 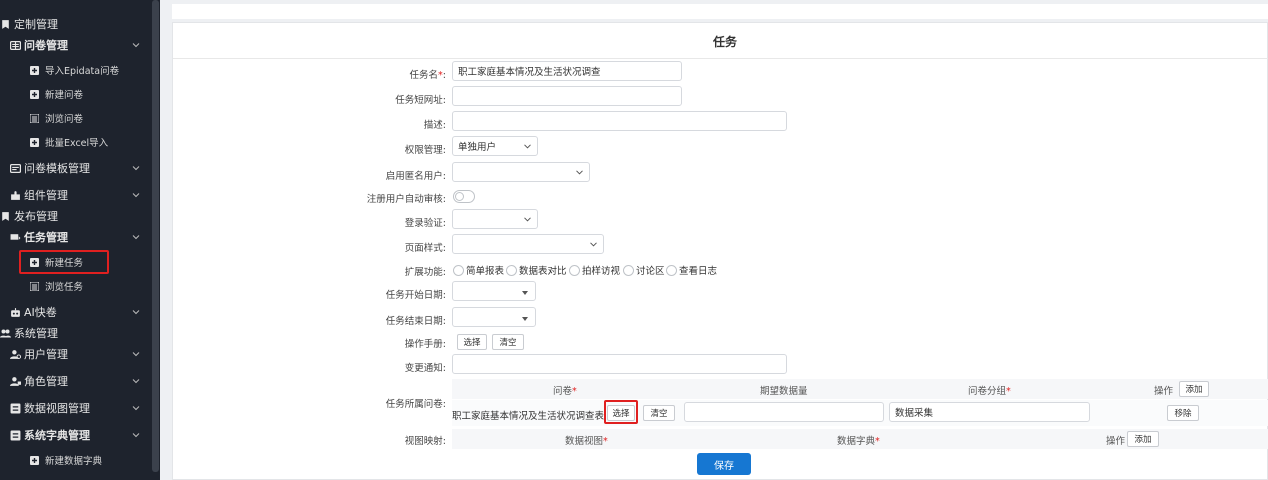 I want to click on sidebar-section-custom: 定制管理, so click(x=76, y=24).